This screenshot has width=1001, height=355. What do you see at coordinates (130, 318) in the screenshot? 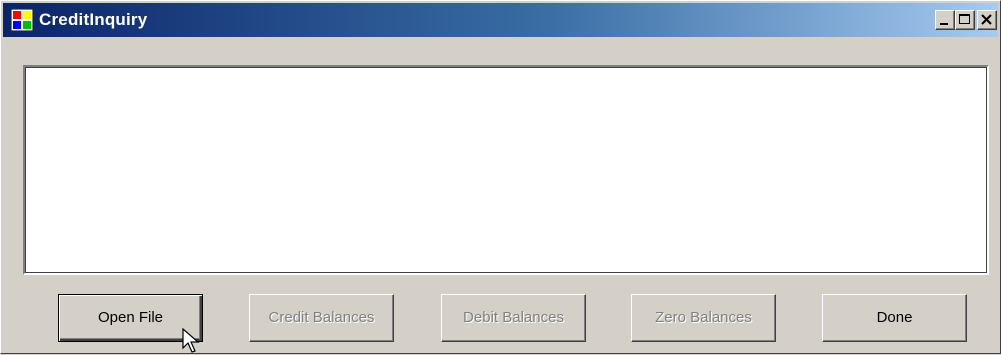
I see `open-file-button: Open File` at bounding box center [130, 318].